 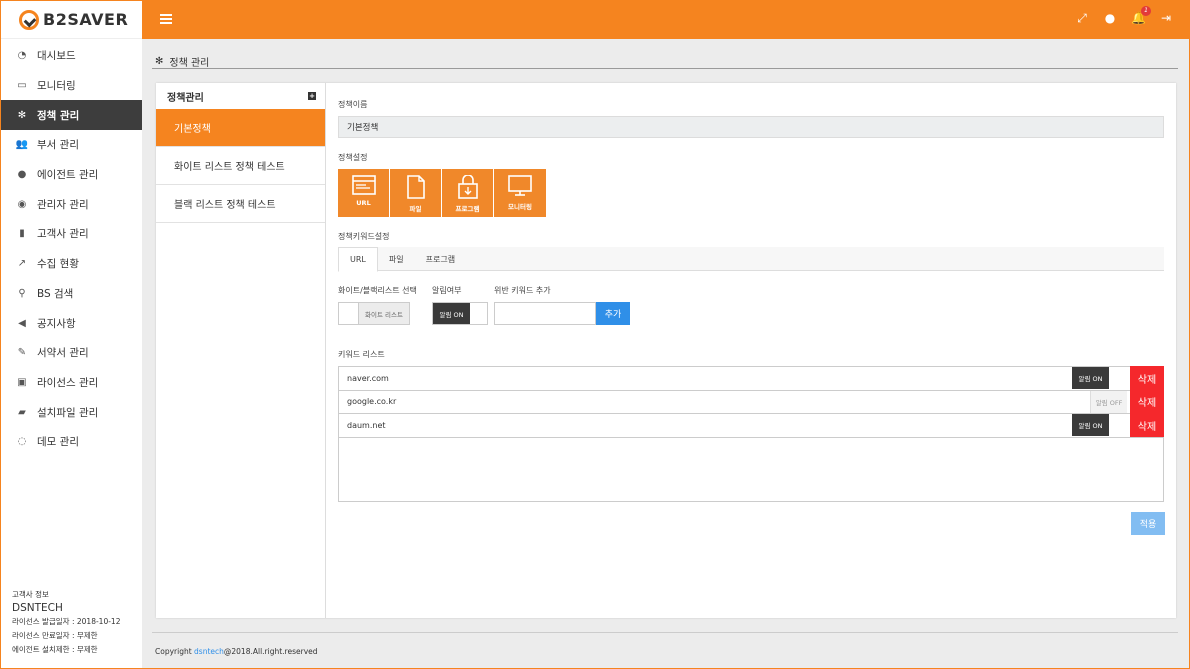 I want to click on edit-icon: ✎, so click(x=22, y=353).